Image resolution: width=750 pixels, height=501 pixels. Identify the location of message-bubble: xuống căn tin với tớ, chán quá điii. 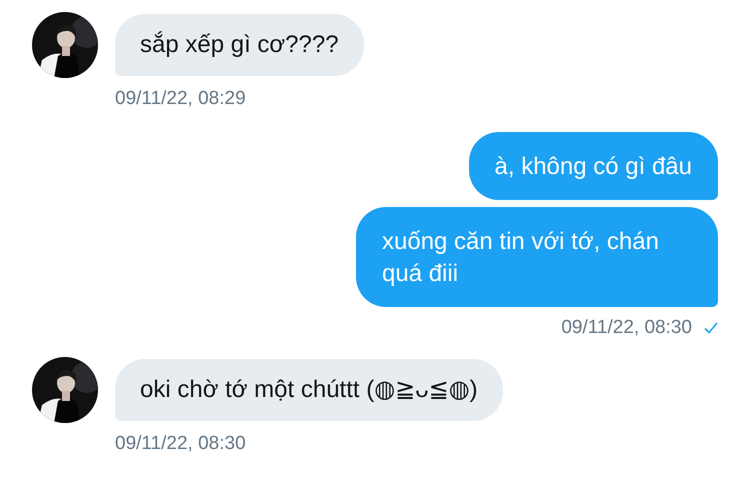
(537, 257).